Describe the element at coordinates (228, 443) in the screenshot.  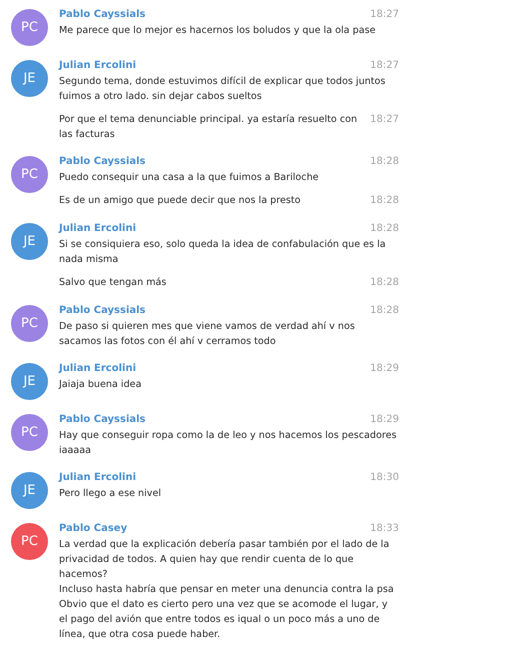
I see `message-text: Hay que conseguir ropa como la de leo y nos hacemos los pescadores iaaaaa` at that location.